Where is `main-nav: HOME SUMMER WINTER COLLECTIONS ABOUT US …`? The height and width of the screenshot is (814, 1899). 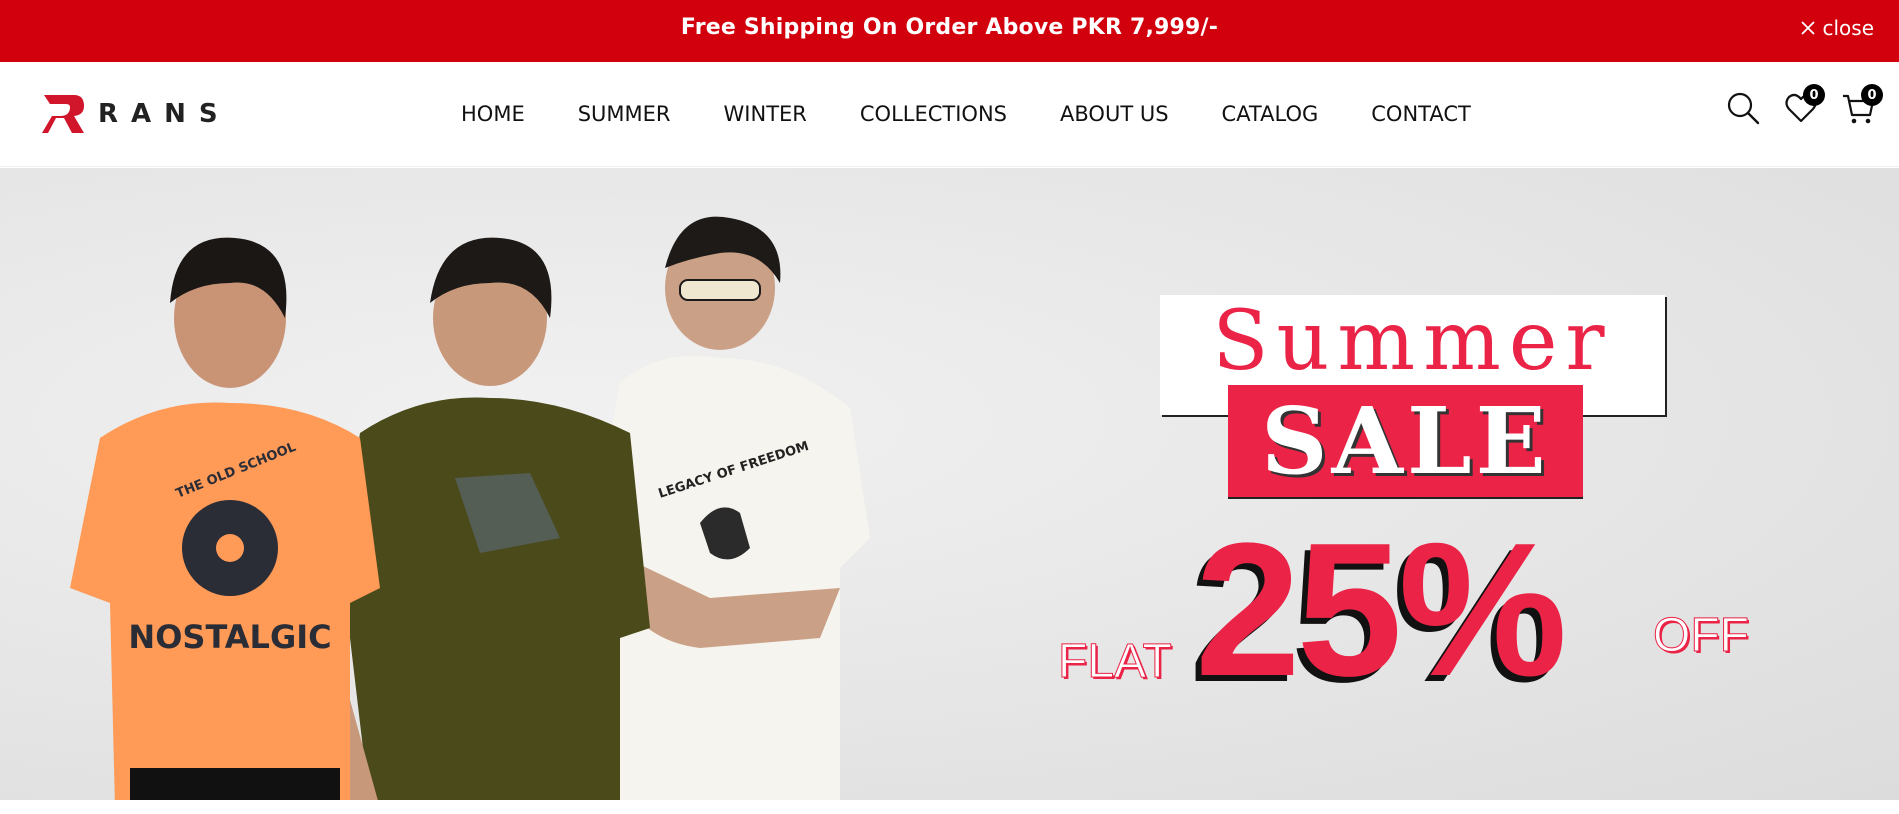 main-nav: HOME SUMMER WINTER COLLECTIONS ABOUT US … is located at coordinates (966, 114).